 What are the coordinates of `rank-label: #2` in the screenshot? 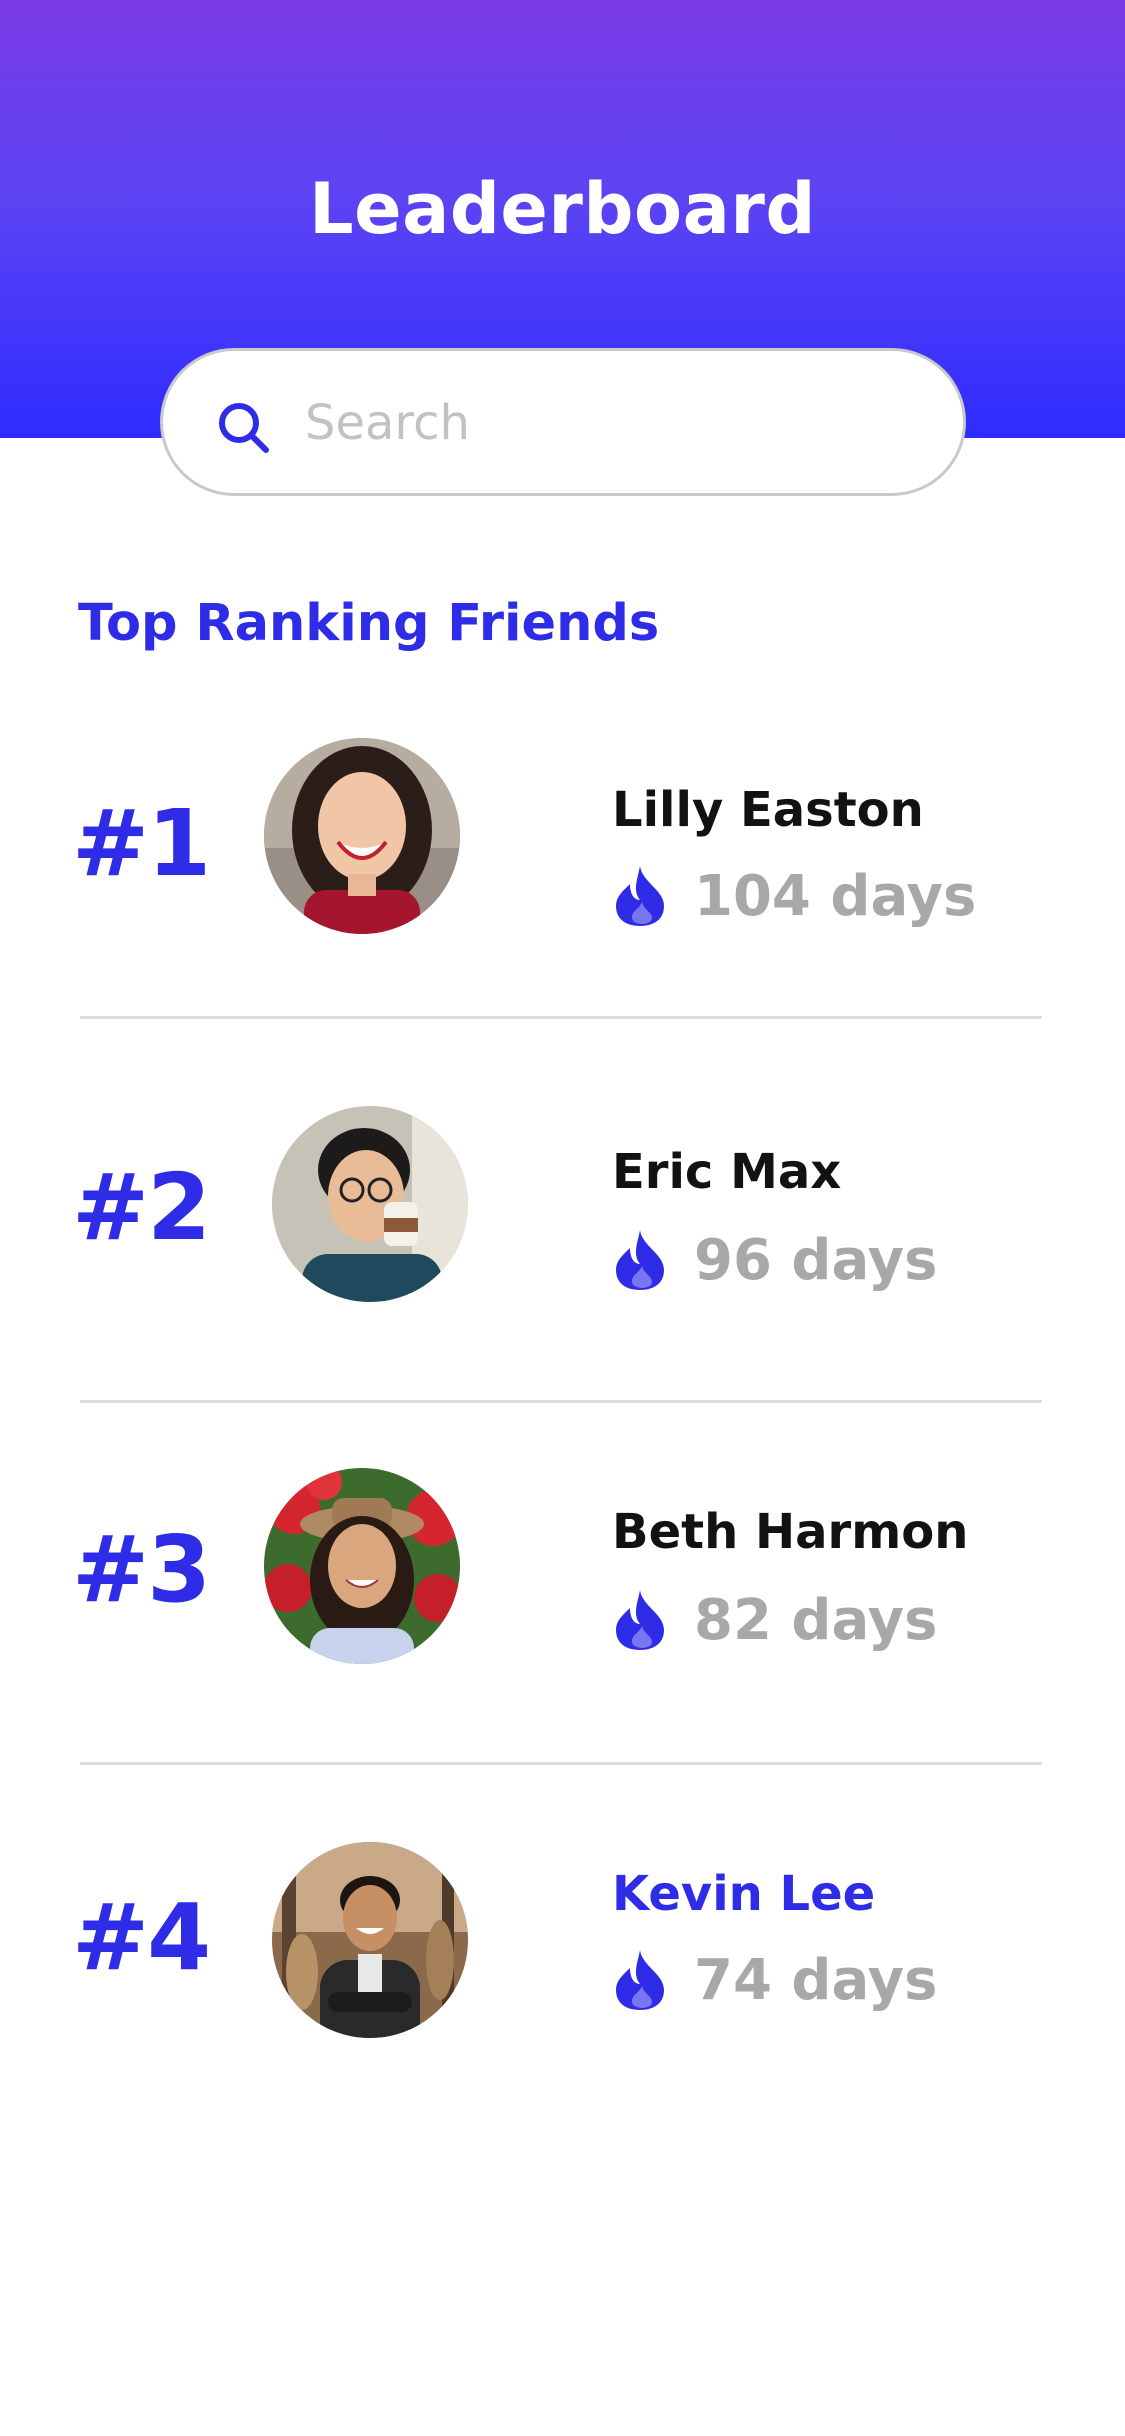 It's located at (141, 1207).